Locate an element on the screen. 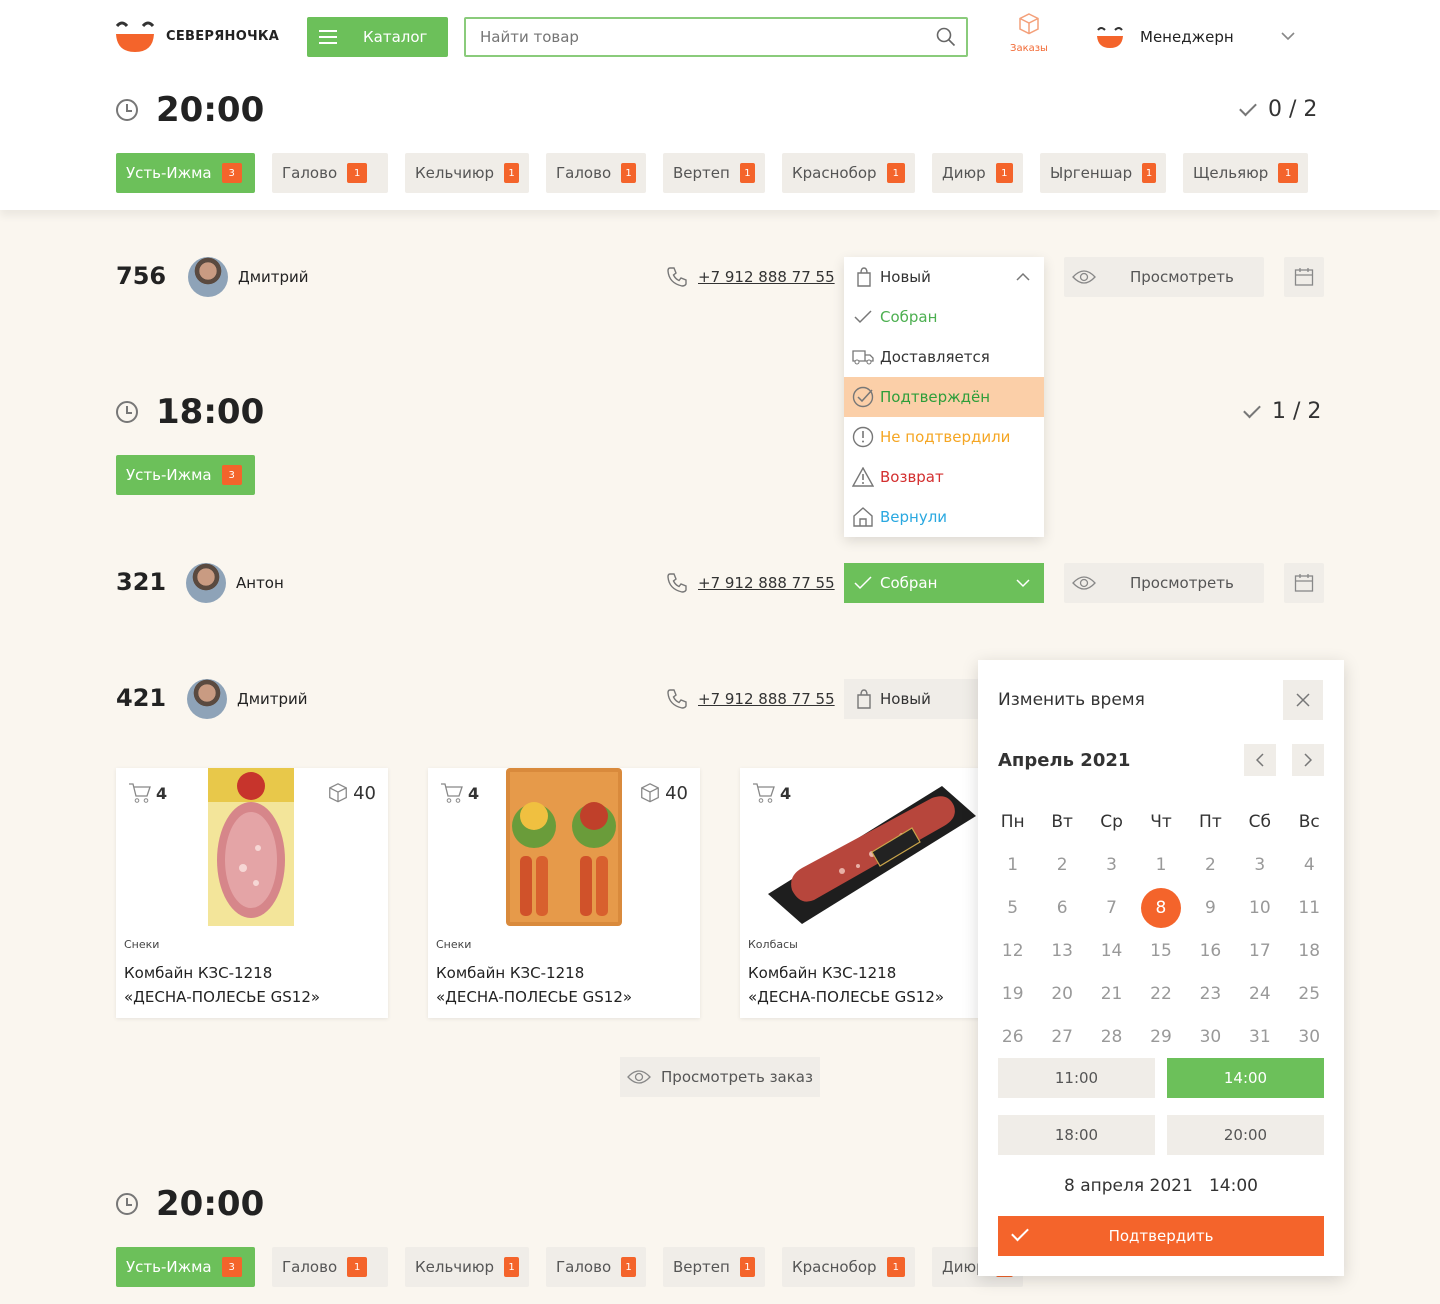  village-tag: Ыргеншар 1 is located at coordinates (1103, 173).